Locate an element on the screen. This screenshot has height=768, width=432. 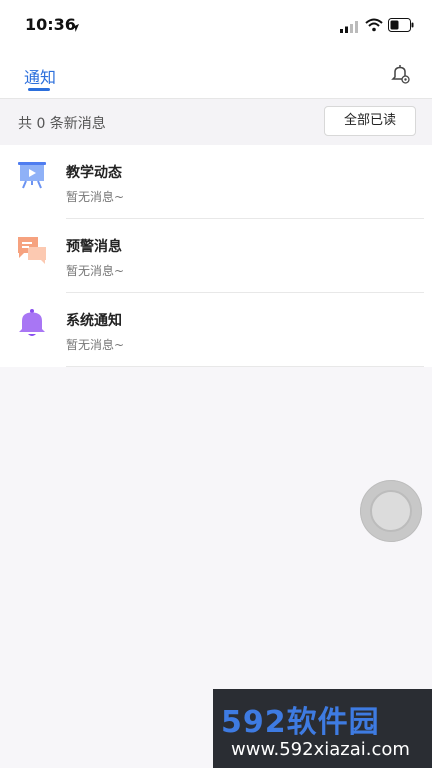
list-item-system-notifications: 系统通知 暂无消息~ is located at coordinates (216, 330).